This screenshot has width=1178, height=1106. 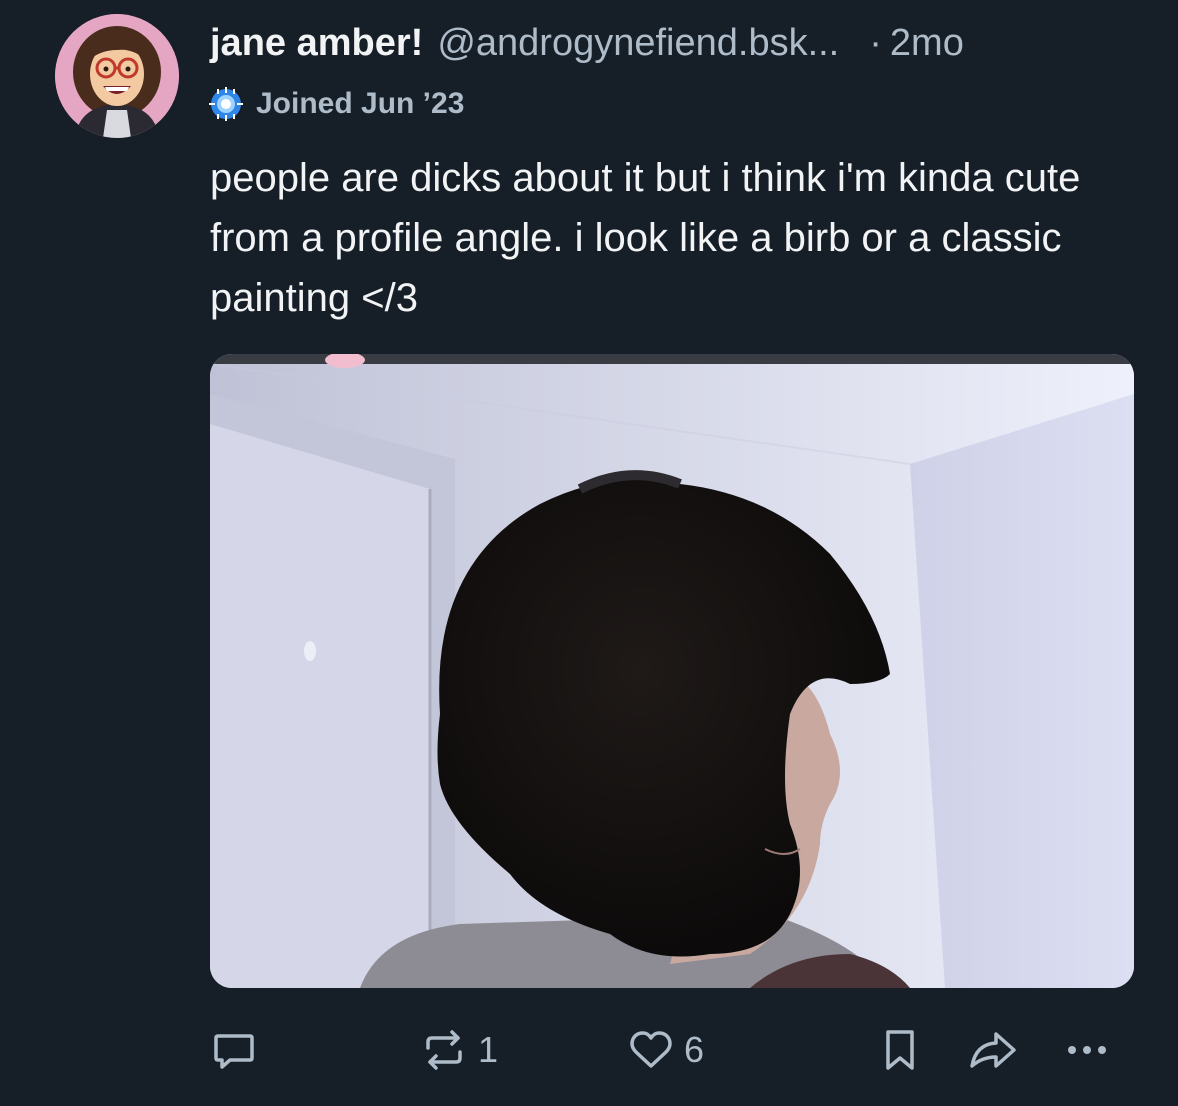 I want to click on heart-icon, so click(x=651, y=1049).